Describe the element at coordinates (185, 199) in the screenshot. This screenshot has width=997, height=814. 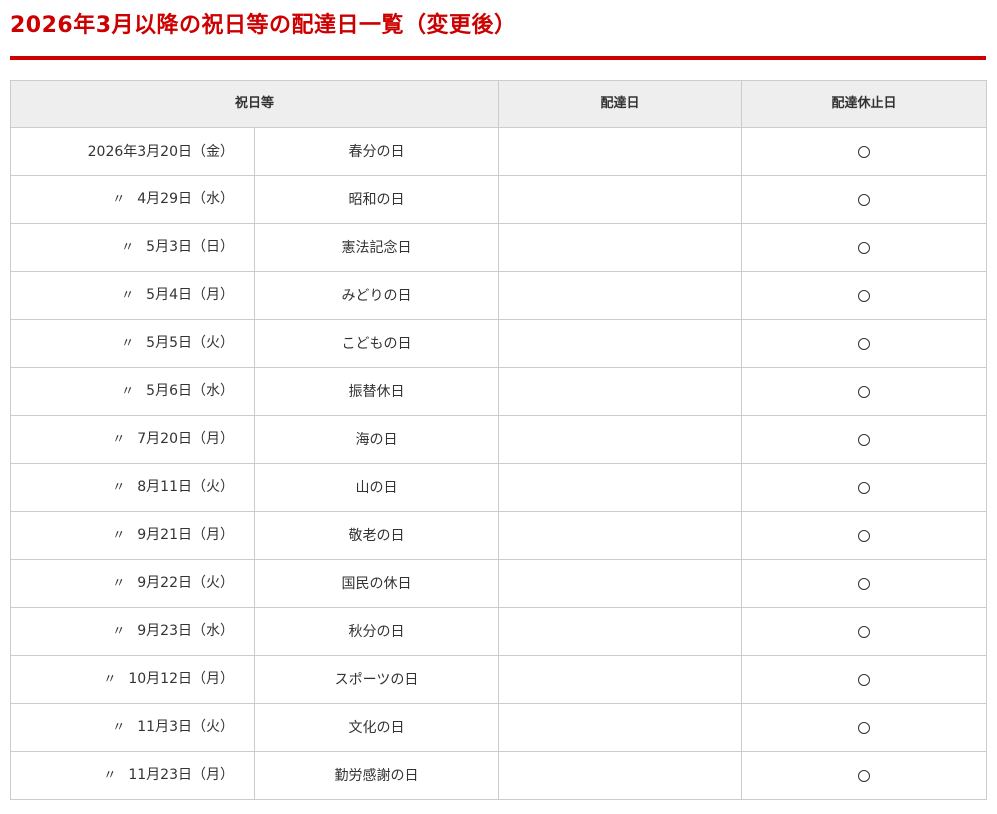
I see `holiday-date: 4月29日（水）` at that location.